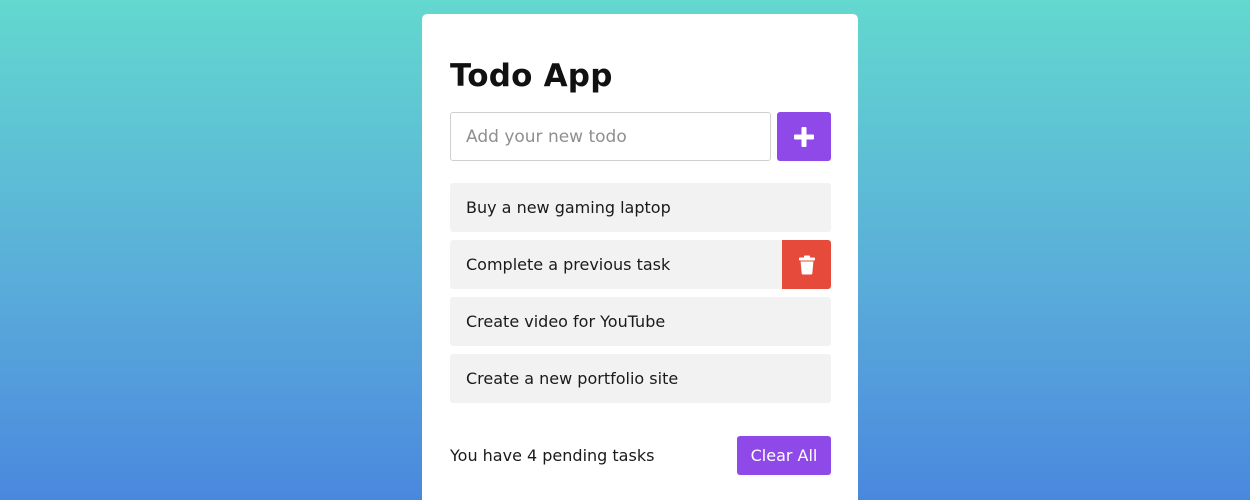 Image resolution: width=1250 pixels, height=500 pixels. I want to click on app-title: Todo App, so click(531, 76).